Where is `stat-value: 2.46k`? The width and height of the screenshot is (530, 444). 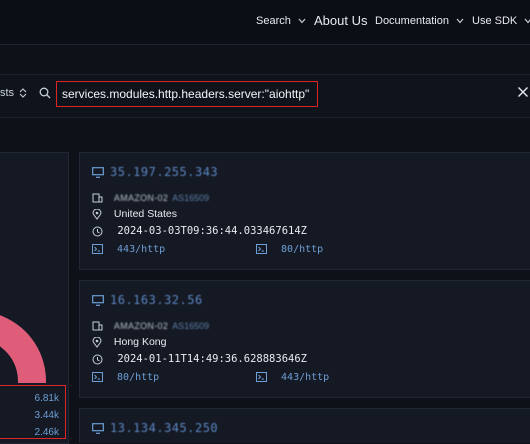 stat-value: 2.46k is located at coordinates (46, 432).